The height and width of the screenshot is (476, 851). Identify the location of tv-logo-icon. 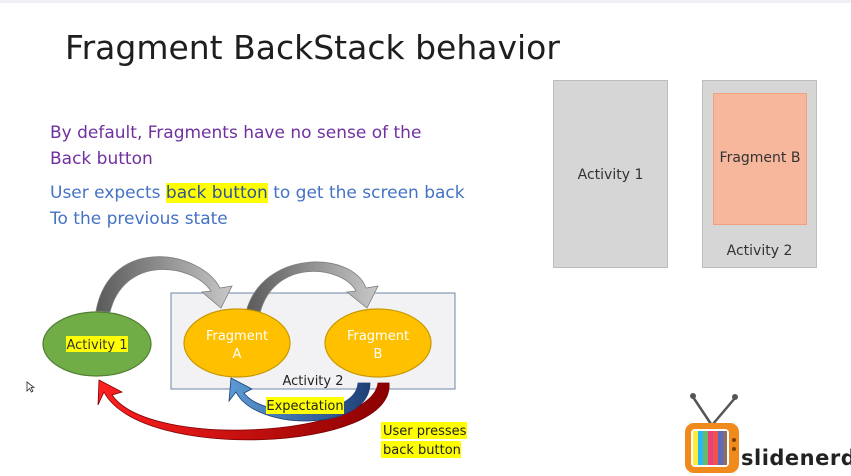
(712, 433).